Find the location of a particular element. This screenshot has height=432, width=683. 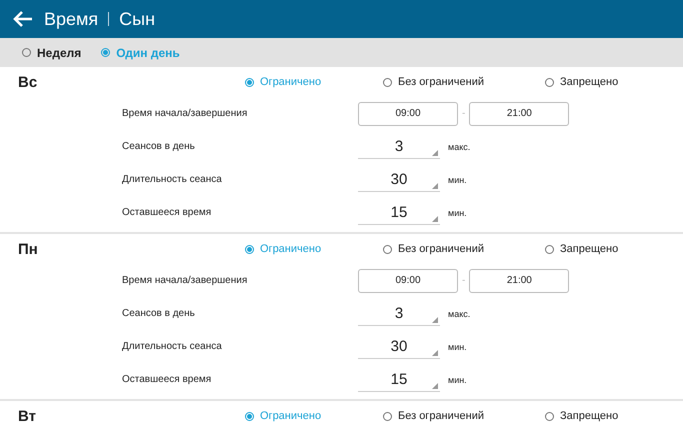

day-name: Вс is located at coordinates (28, 82).